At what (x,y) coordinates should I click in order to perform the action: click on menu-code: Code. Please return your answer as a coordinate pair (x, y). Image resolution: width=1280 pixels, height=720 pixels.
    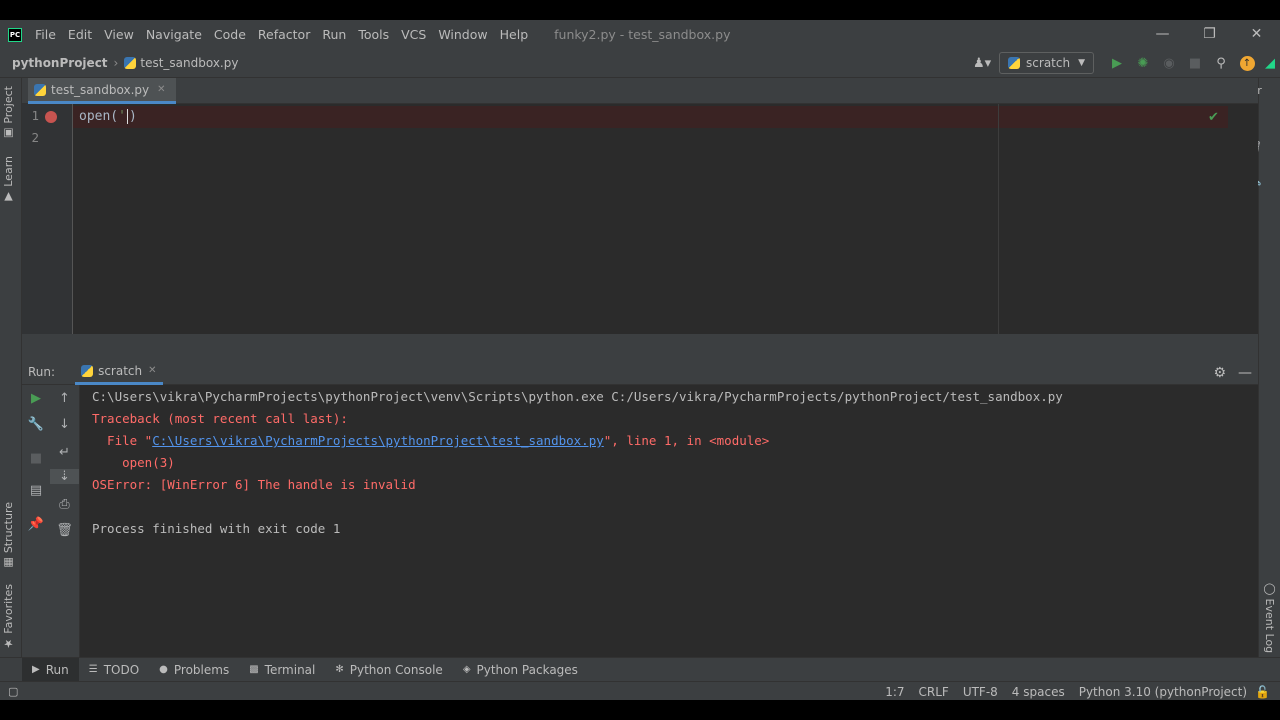
    Looking at the image, I should click on (230, 34).